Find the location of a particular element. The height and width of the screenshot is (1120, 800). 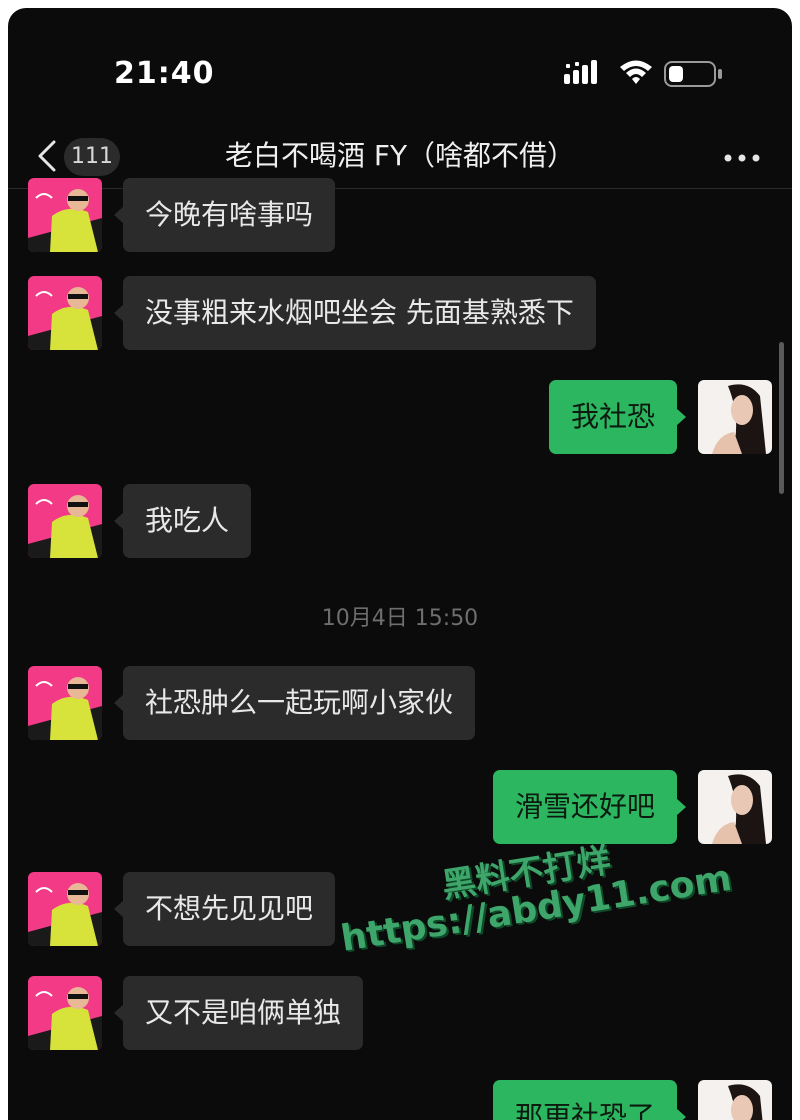

message-row: 我吃人 is located at coordinates (400, 521).